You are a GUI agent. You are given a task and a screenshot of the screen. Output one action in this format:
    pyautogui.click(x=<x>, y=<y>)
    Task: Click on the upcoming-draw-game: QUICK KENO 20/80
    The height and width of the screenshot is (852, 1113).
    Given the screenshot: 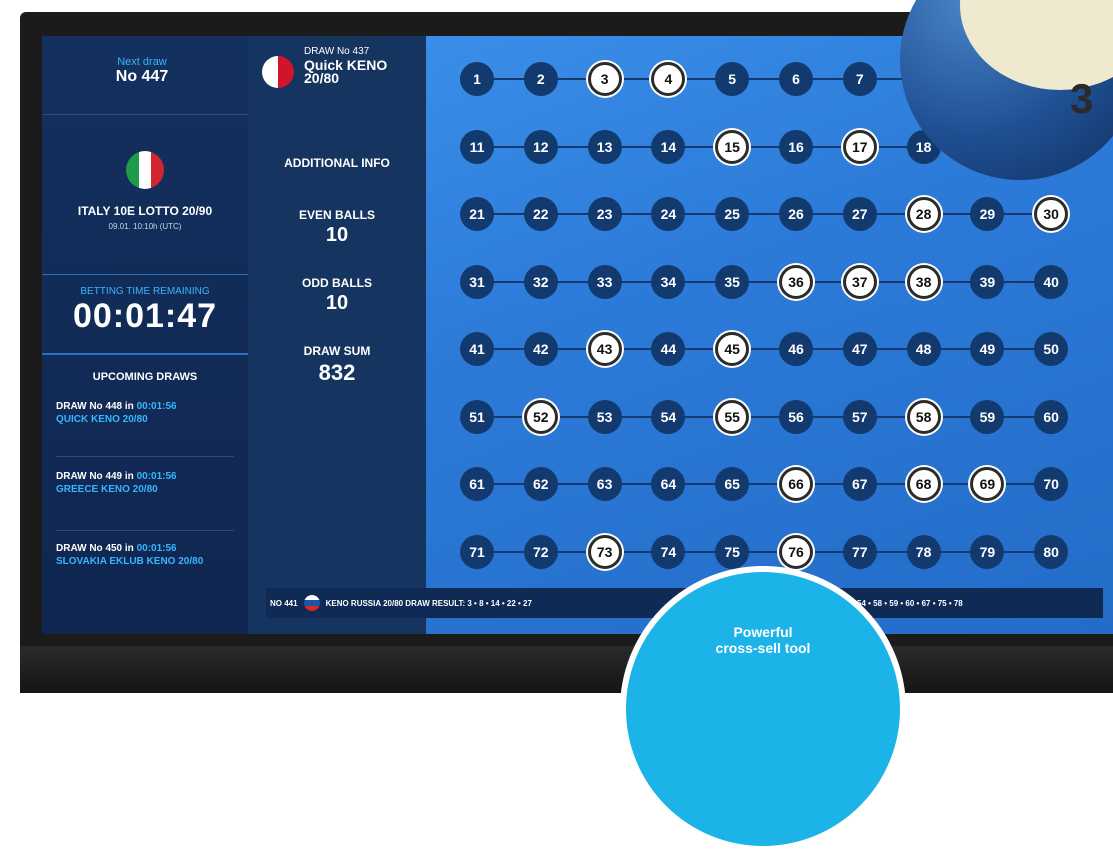 What is the action you would take?
    pyautogui.click(x=102, y=419)
    